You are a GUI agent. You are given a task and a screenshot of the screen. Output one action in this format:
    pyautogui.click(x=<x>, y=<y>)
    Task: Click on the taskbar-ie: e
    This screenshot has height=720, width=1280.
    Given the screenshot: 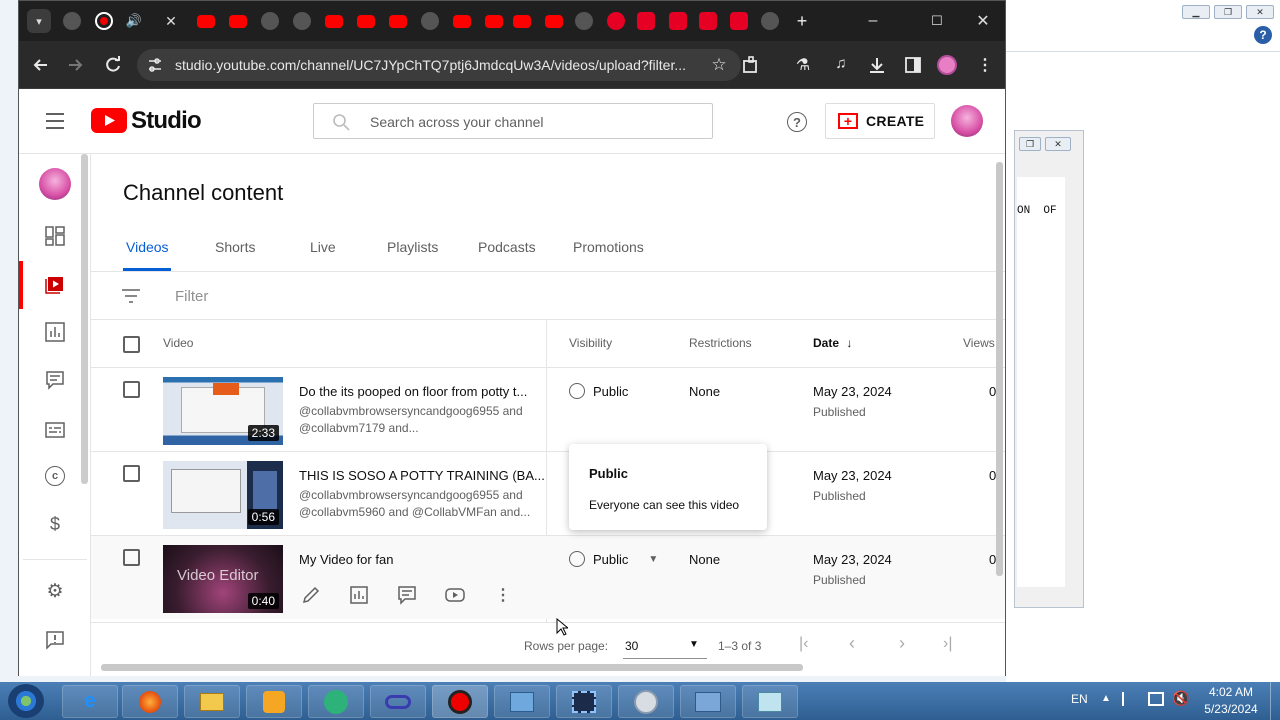 What is the action you would take?
    pyautogui.click(x=90, y=701)
    